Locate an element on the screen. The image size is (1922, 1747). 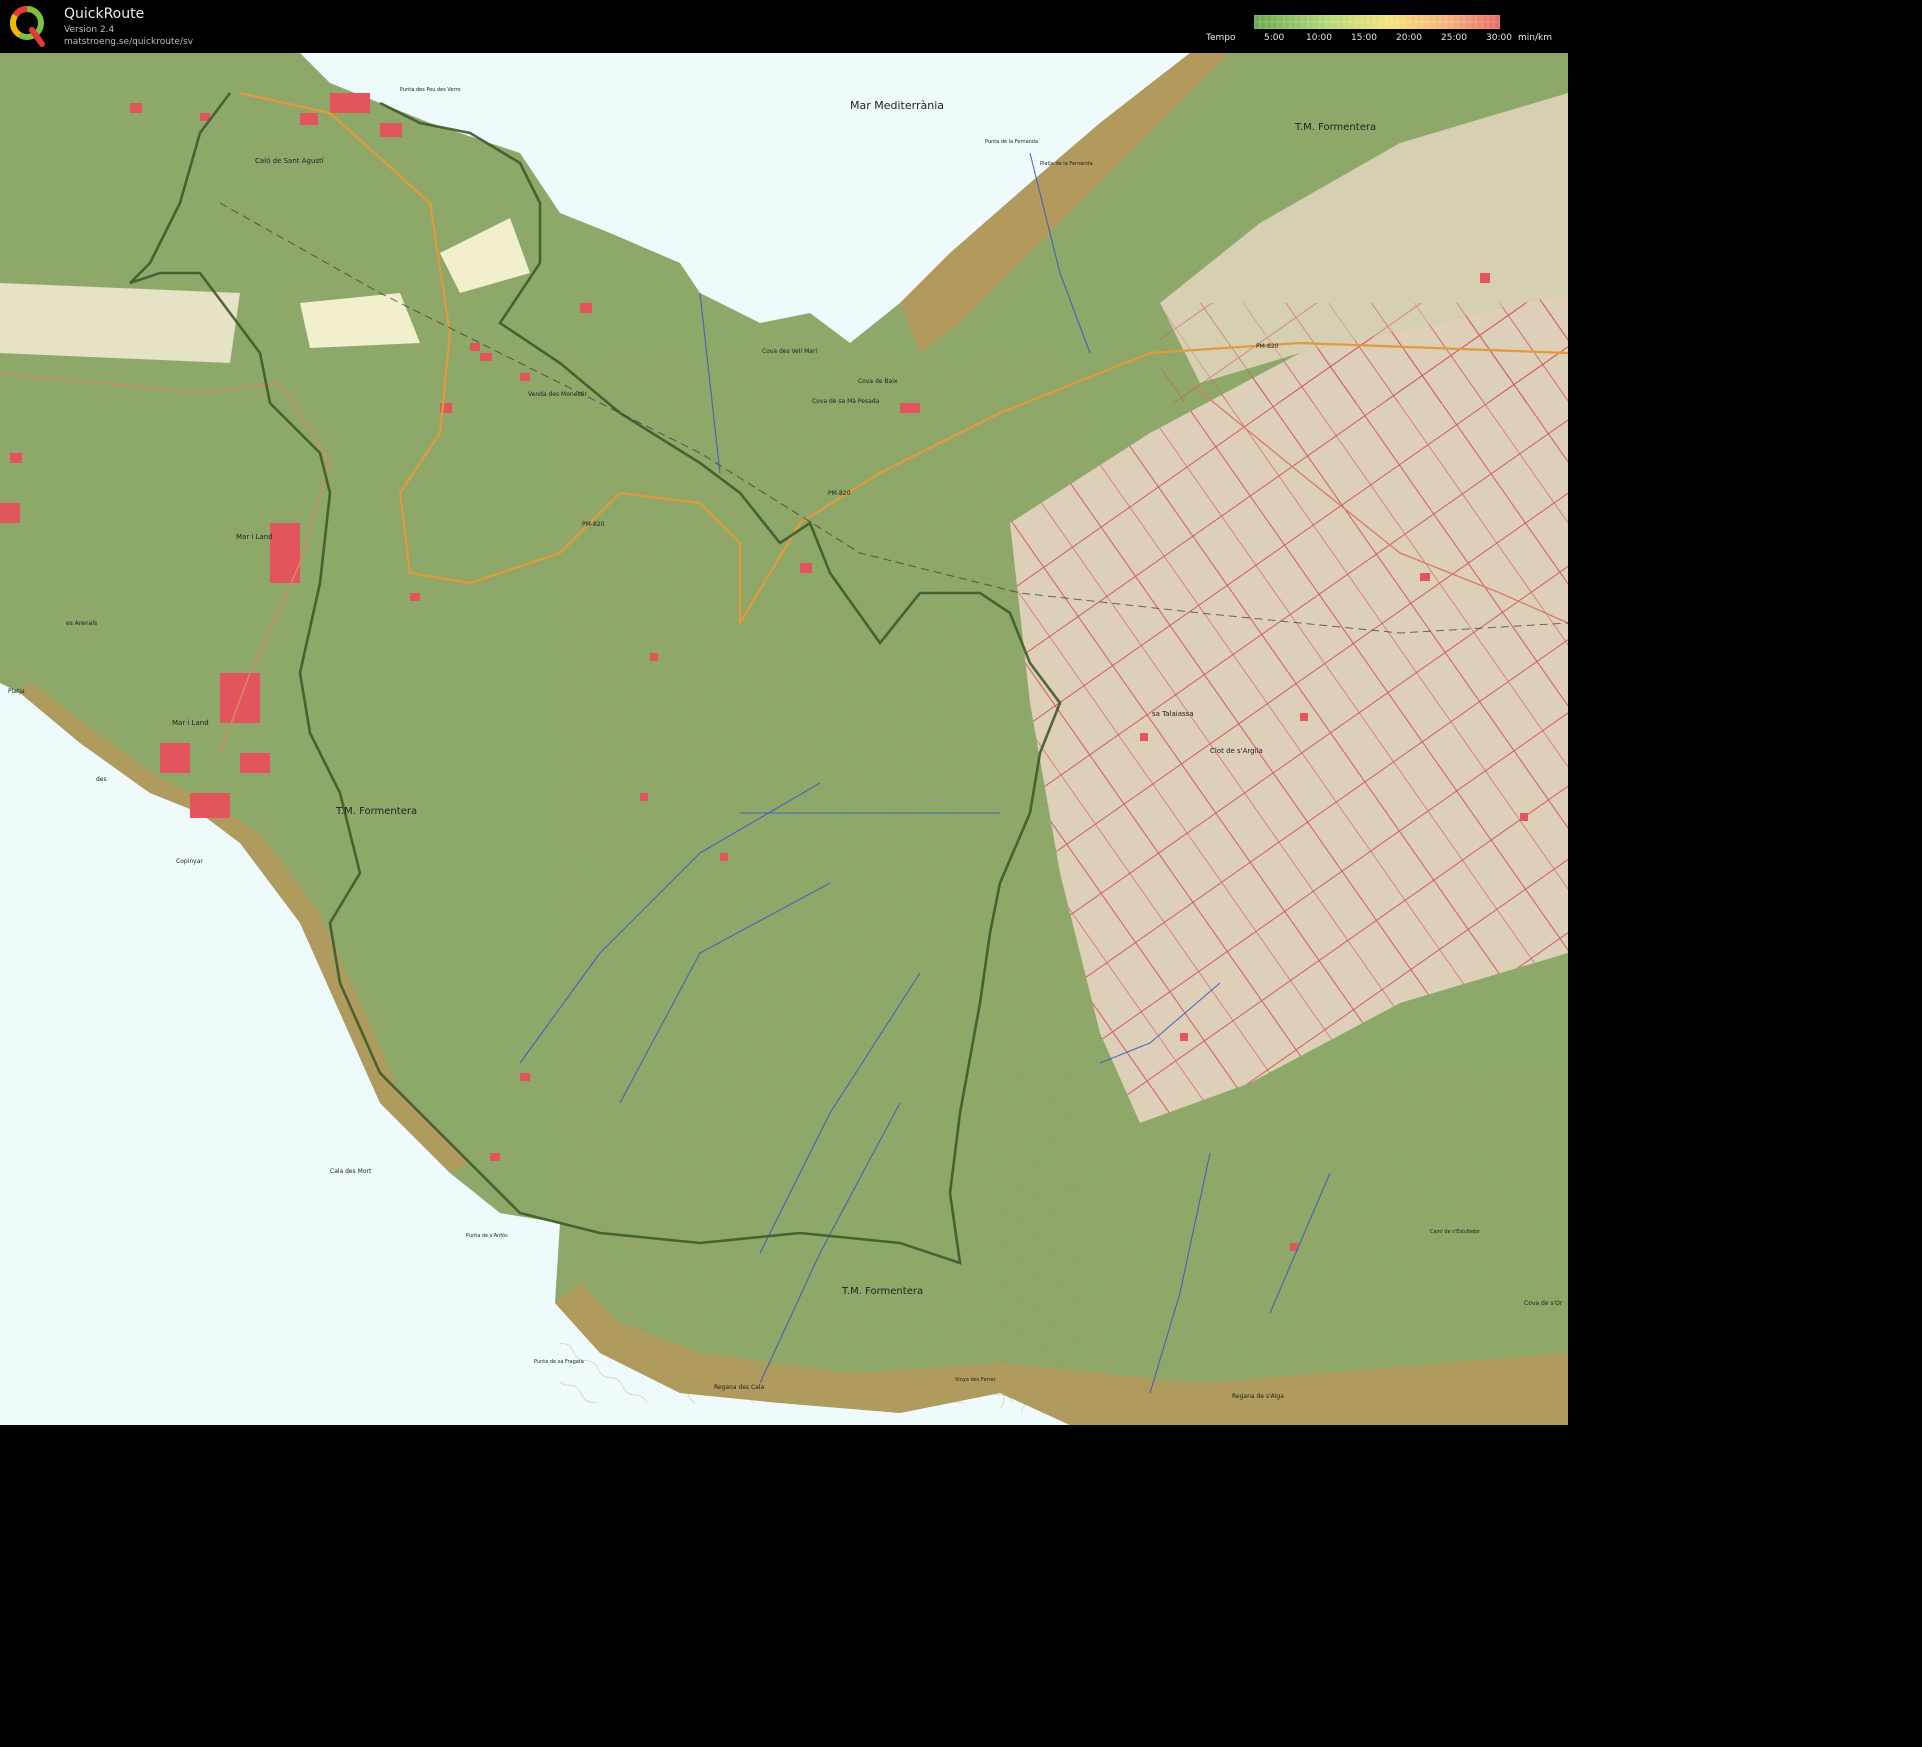
tempo-tick-30: 30:00 is located at coordinates (1499, 38).